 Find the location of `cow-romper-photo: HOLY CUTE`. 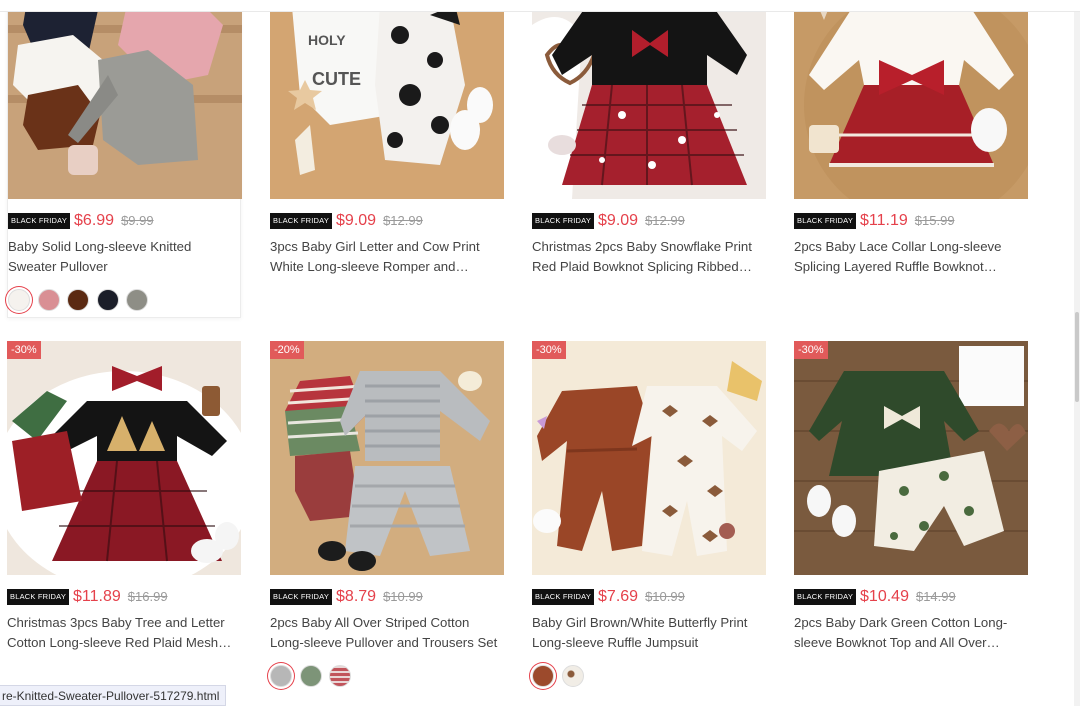

cow-romper-photo: HOLY CUTE is located at coordinates (387, 99).